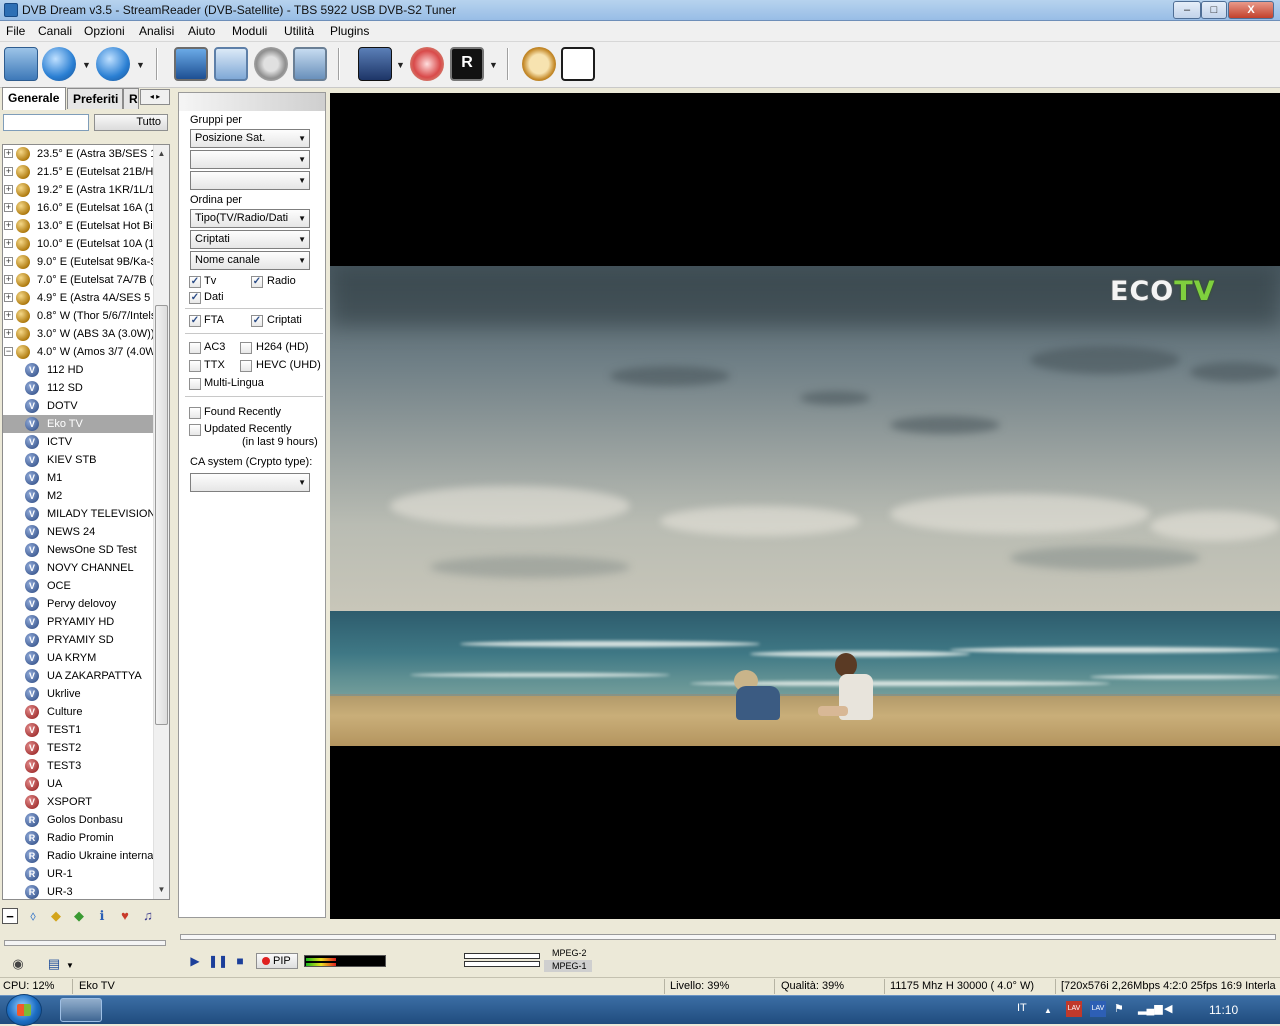  Describe the element at coordinates (78, 676) in the screenshot. I see `channel-item: V UA ZAKARPATTYA` at that location.